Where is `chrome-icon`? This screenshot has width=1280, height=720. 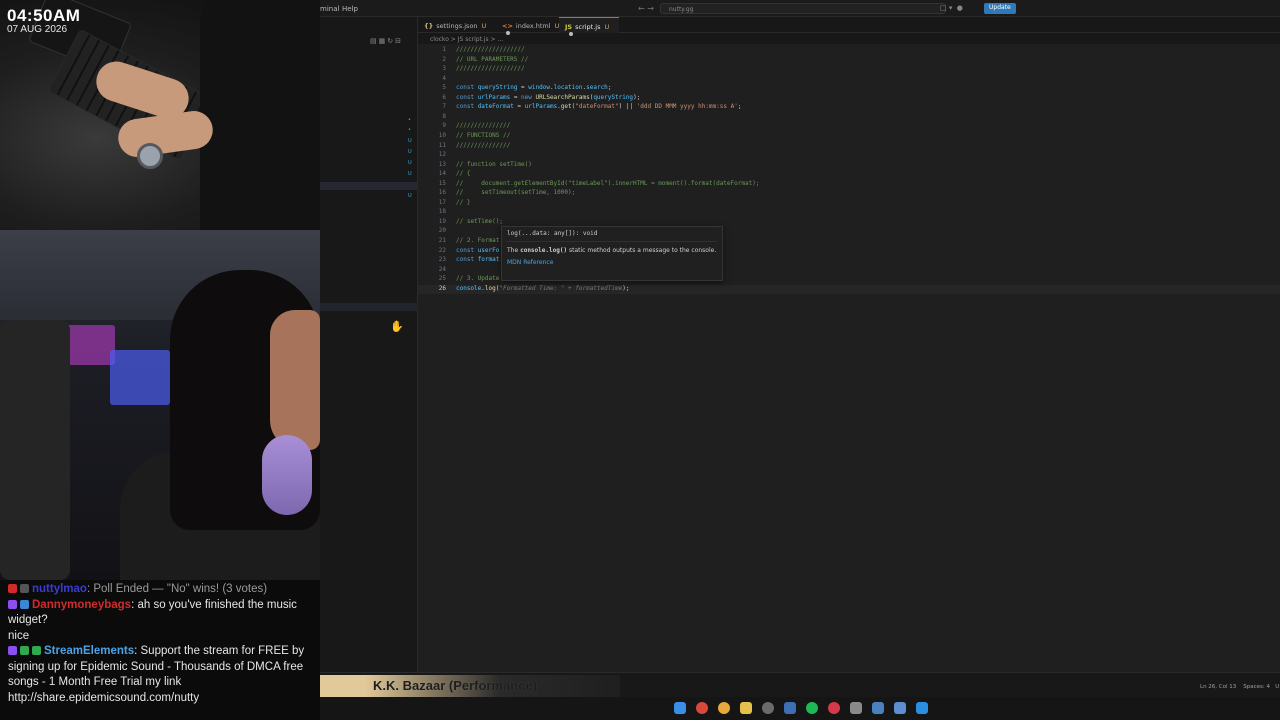 chrome-icon is located at coordinates (702, 708).